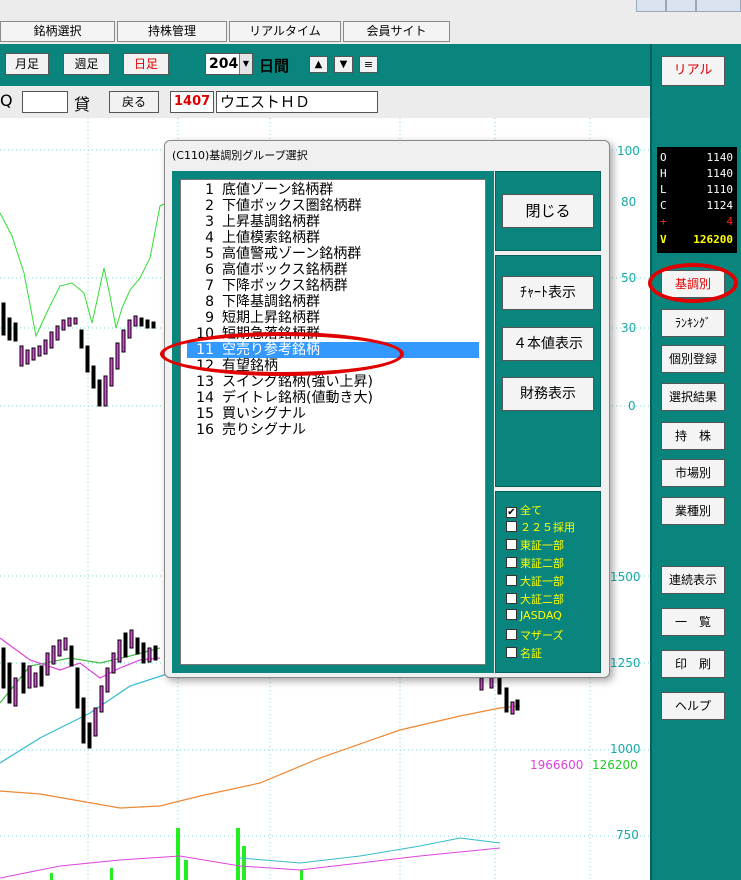 The height and width of the screenshot is (880, 741). I want to click on stock-toolbar: Q 貸 戻る 1407 ウエストＨＤ, so click(325, 102).